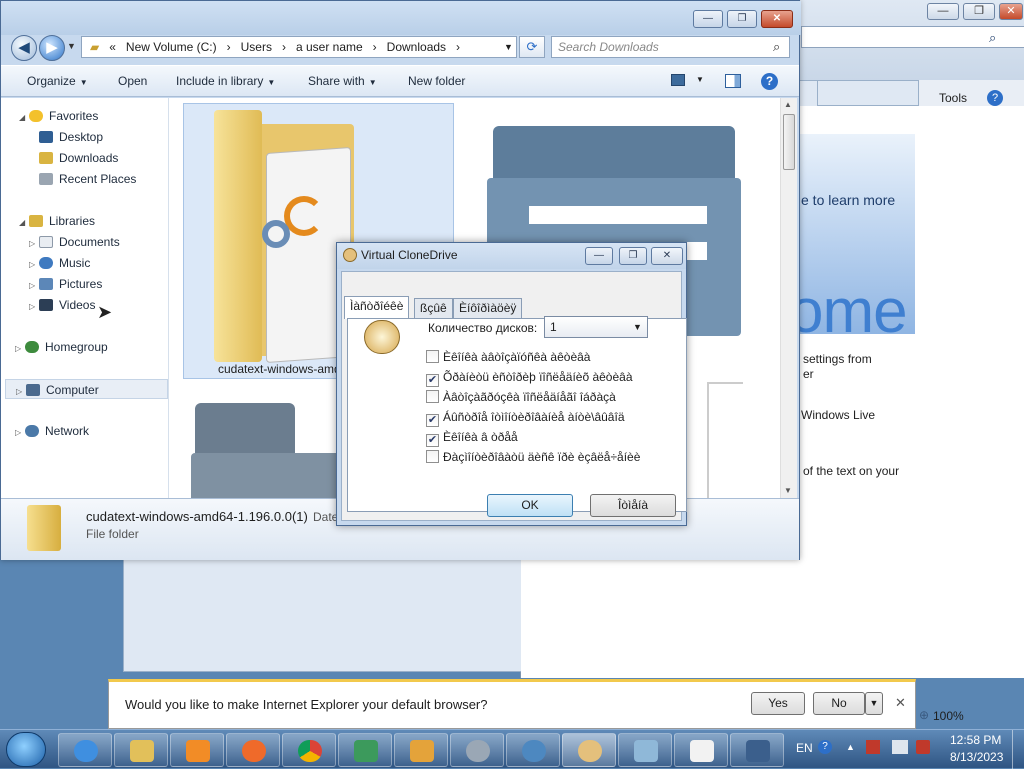  I want to click on search-input: Search Downloads, so click(670, 47).